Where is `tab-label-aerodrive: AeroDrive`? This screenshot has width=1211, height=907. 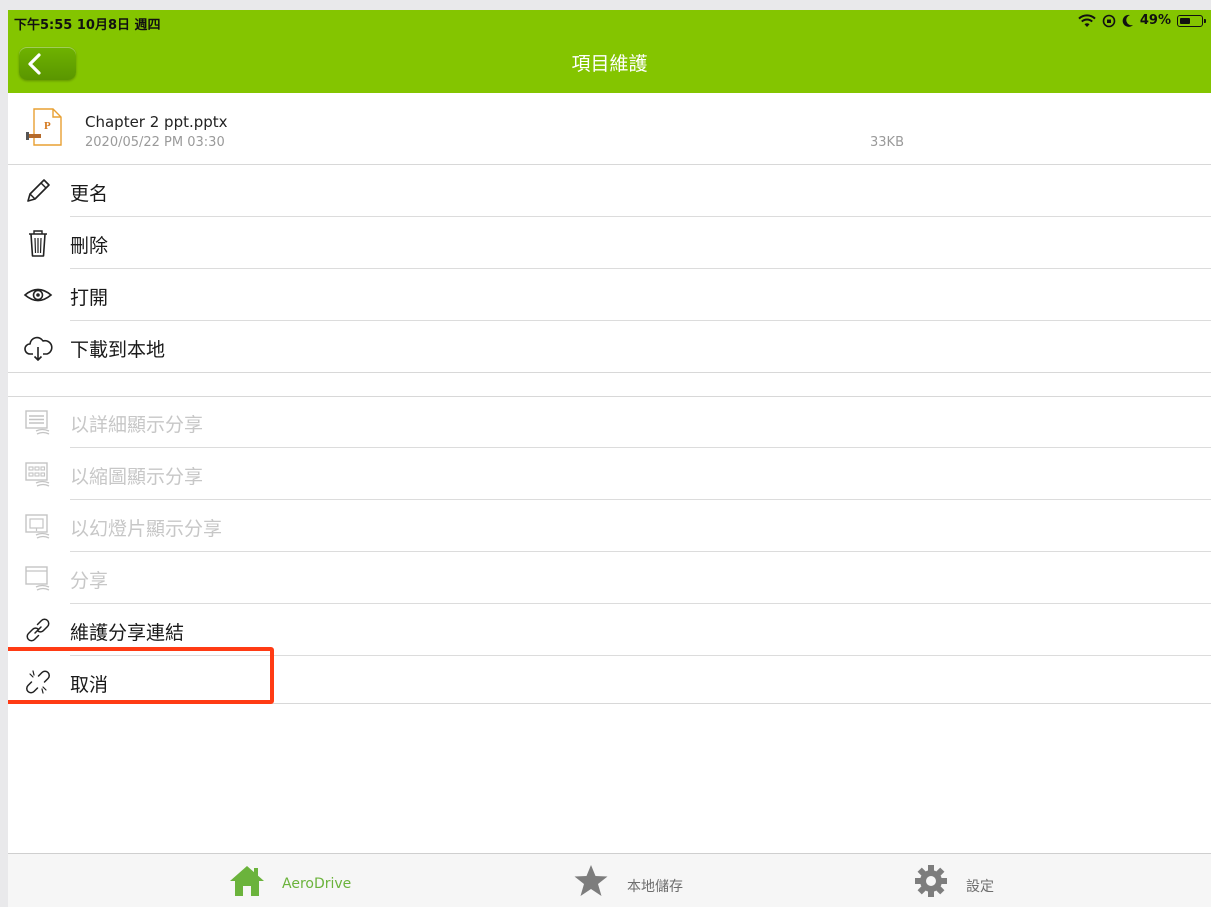 tab-label-aerodrive: AeroDrive is located at coordinates (317, 884).